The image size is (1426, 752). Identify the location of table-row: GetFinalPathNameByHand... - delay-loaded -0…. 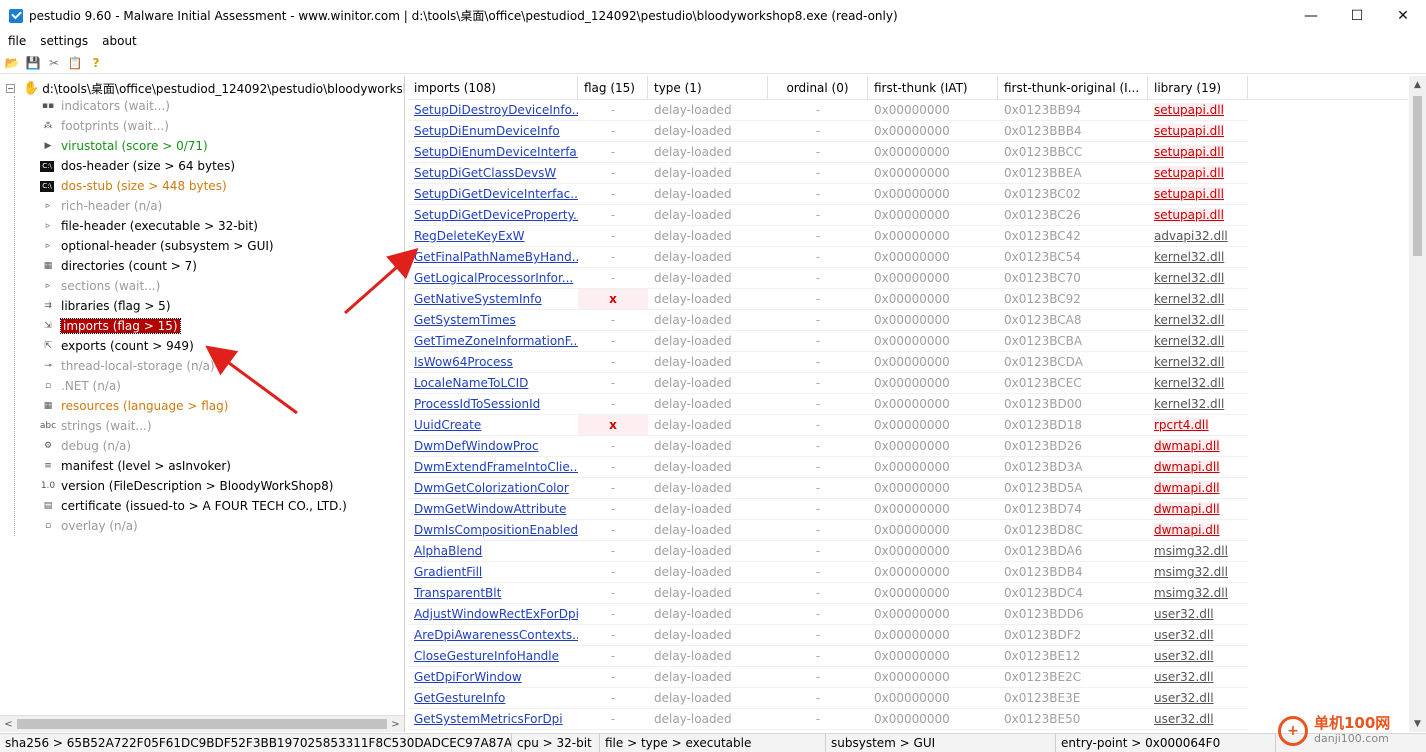
(828, 257).